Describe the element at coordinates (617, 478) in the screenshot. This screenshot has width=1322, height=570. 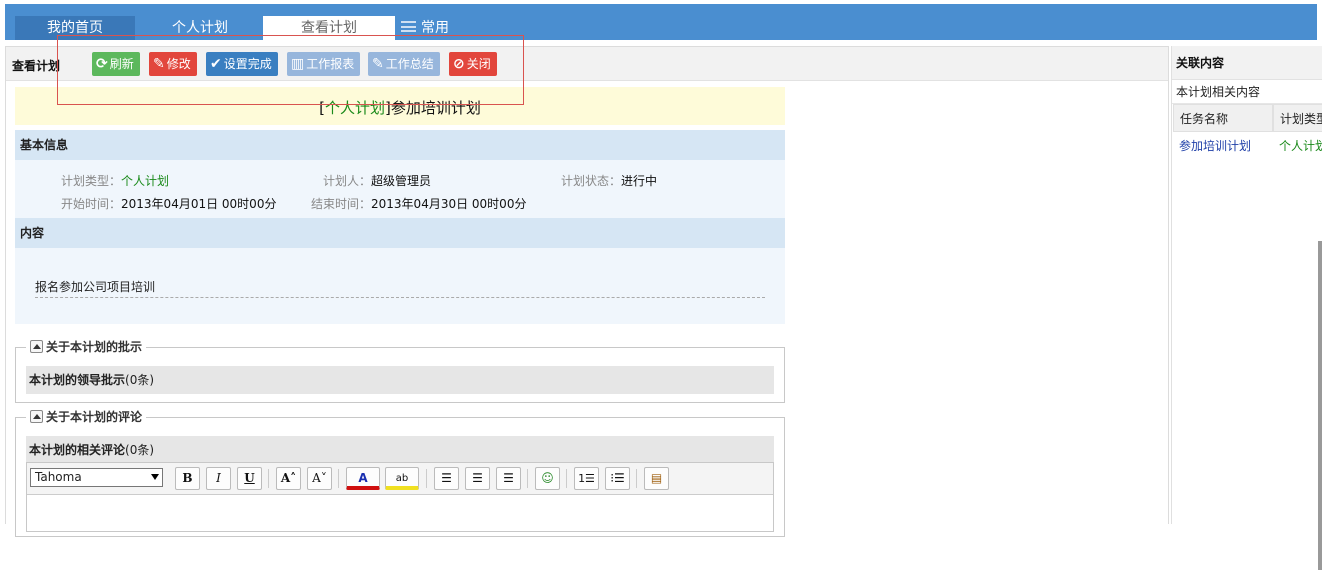
I see `unordered-list-button: ⁝☰` at that location.